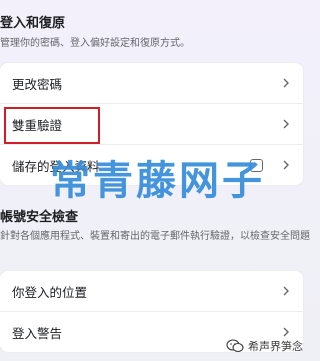 The width and height of the screenshot is (320, 361). Describe the element at coordinates (50, 292) in the screenshot. I see `login-locations-label: 你登入的位置` at that location.